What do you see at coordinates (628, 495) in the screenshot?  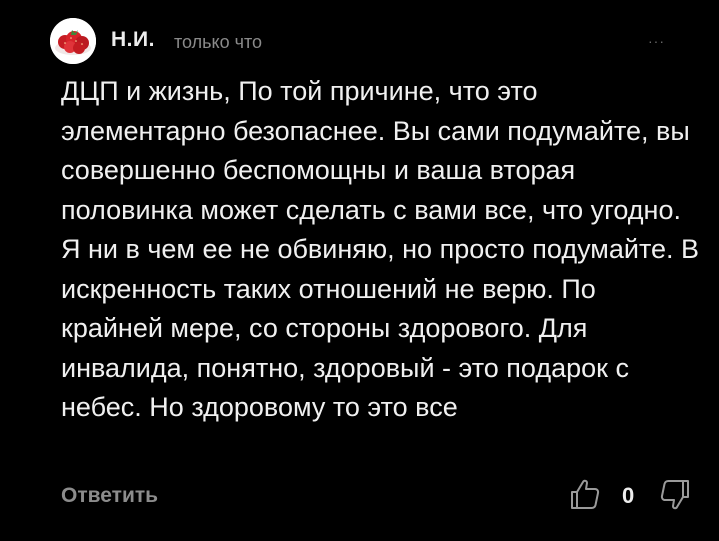 I see `vote-score: 0` at bounding box center [628, 495].